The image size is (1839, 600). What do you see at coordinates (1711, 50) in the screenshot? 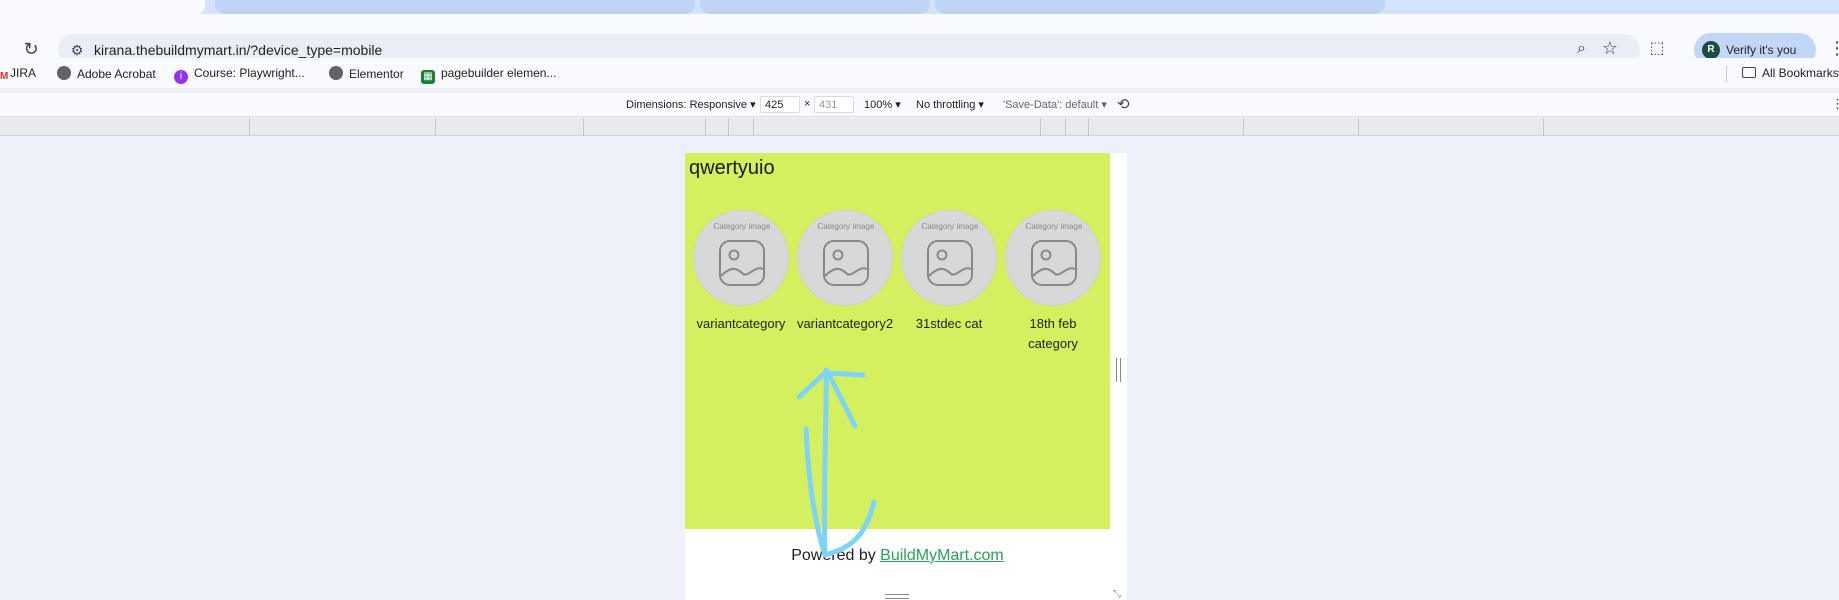
I see `avatar: R` at bounding box center [1711, 50].